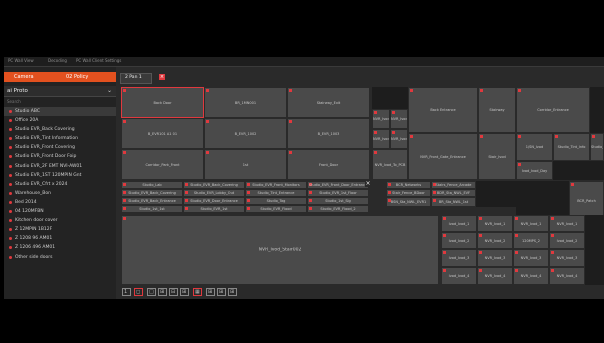  I want to click on wall-window: Stair_Fence_BDoor, so click(408, 193).